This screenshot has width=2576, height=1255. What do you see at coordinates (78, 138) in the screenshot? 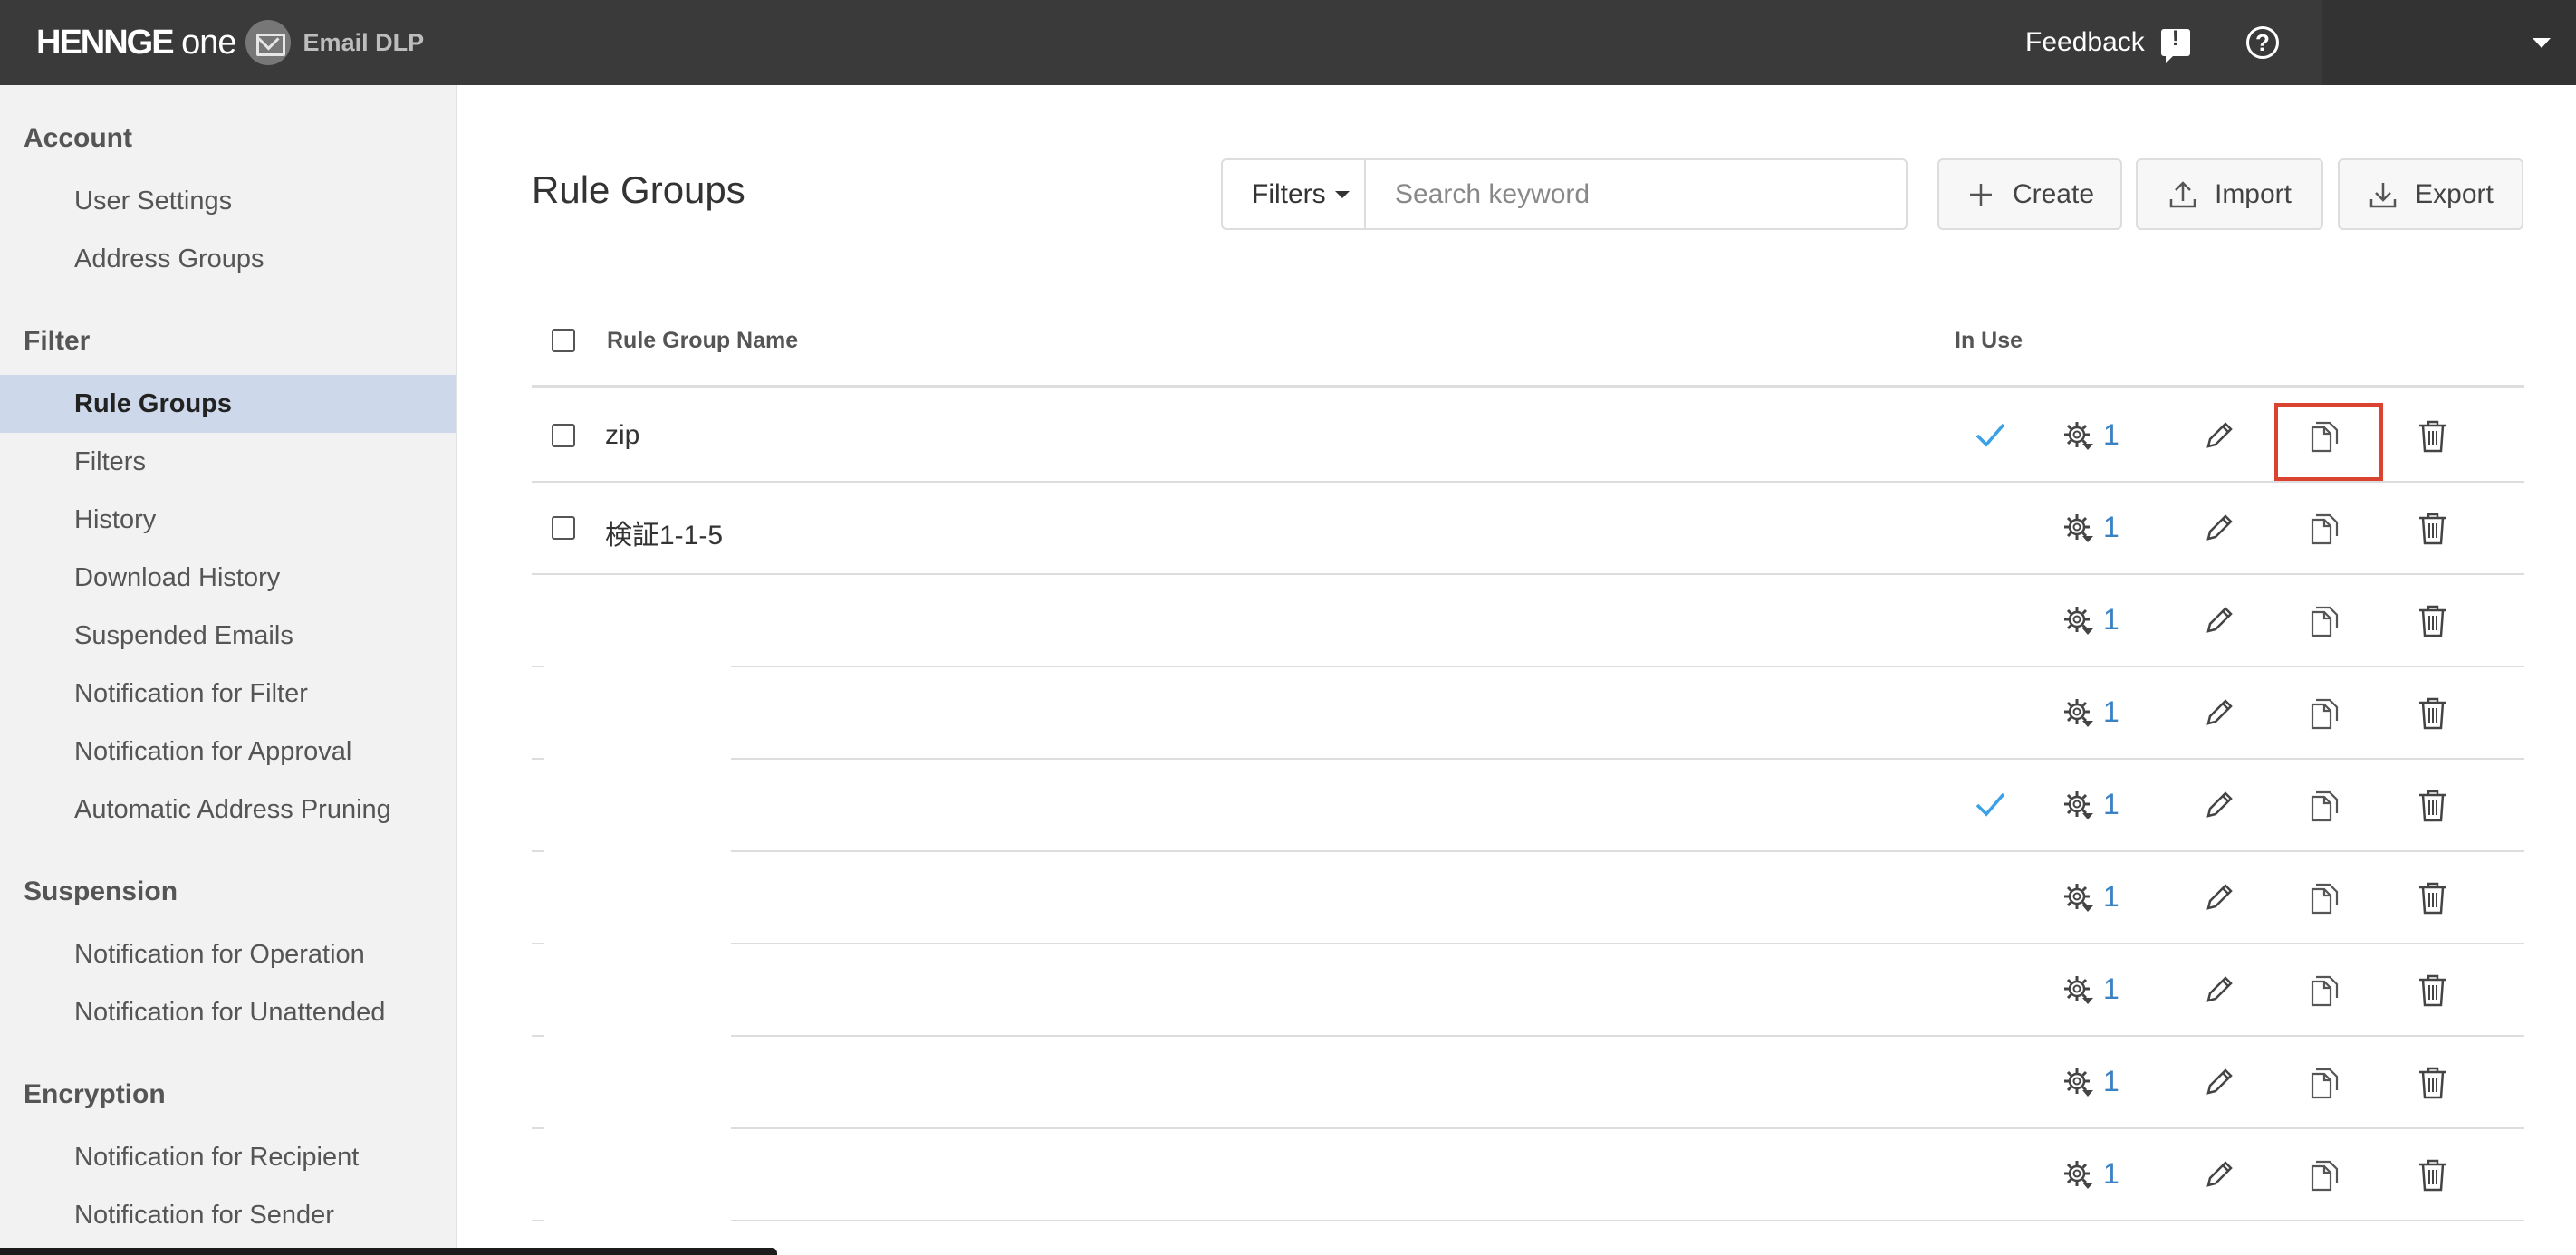
I see `section-account: Account` at bounding box center [78, 138].